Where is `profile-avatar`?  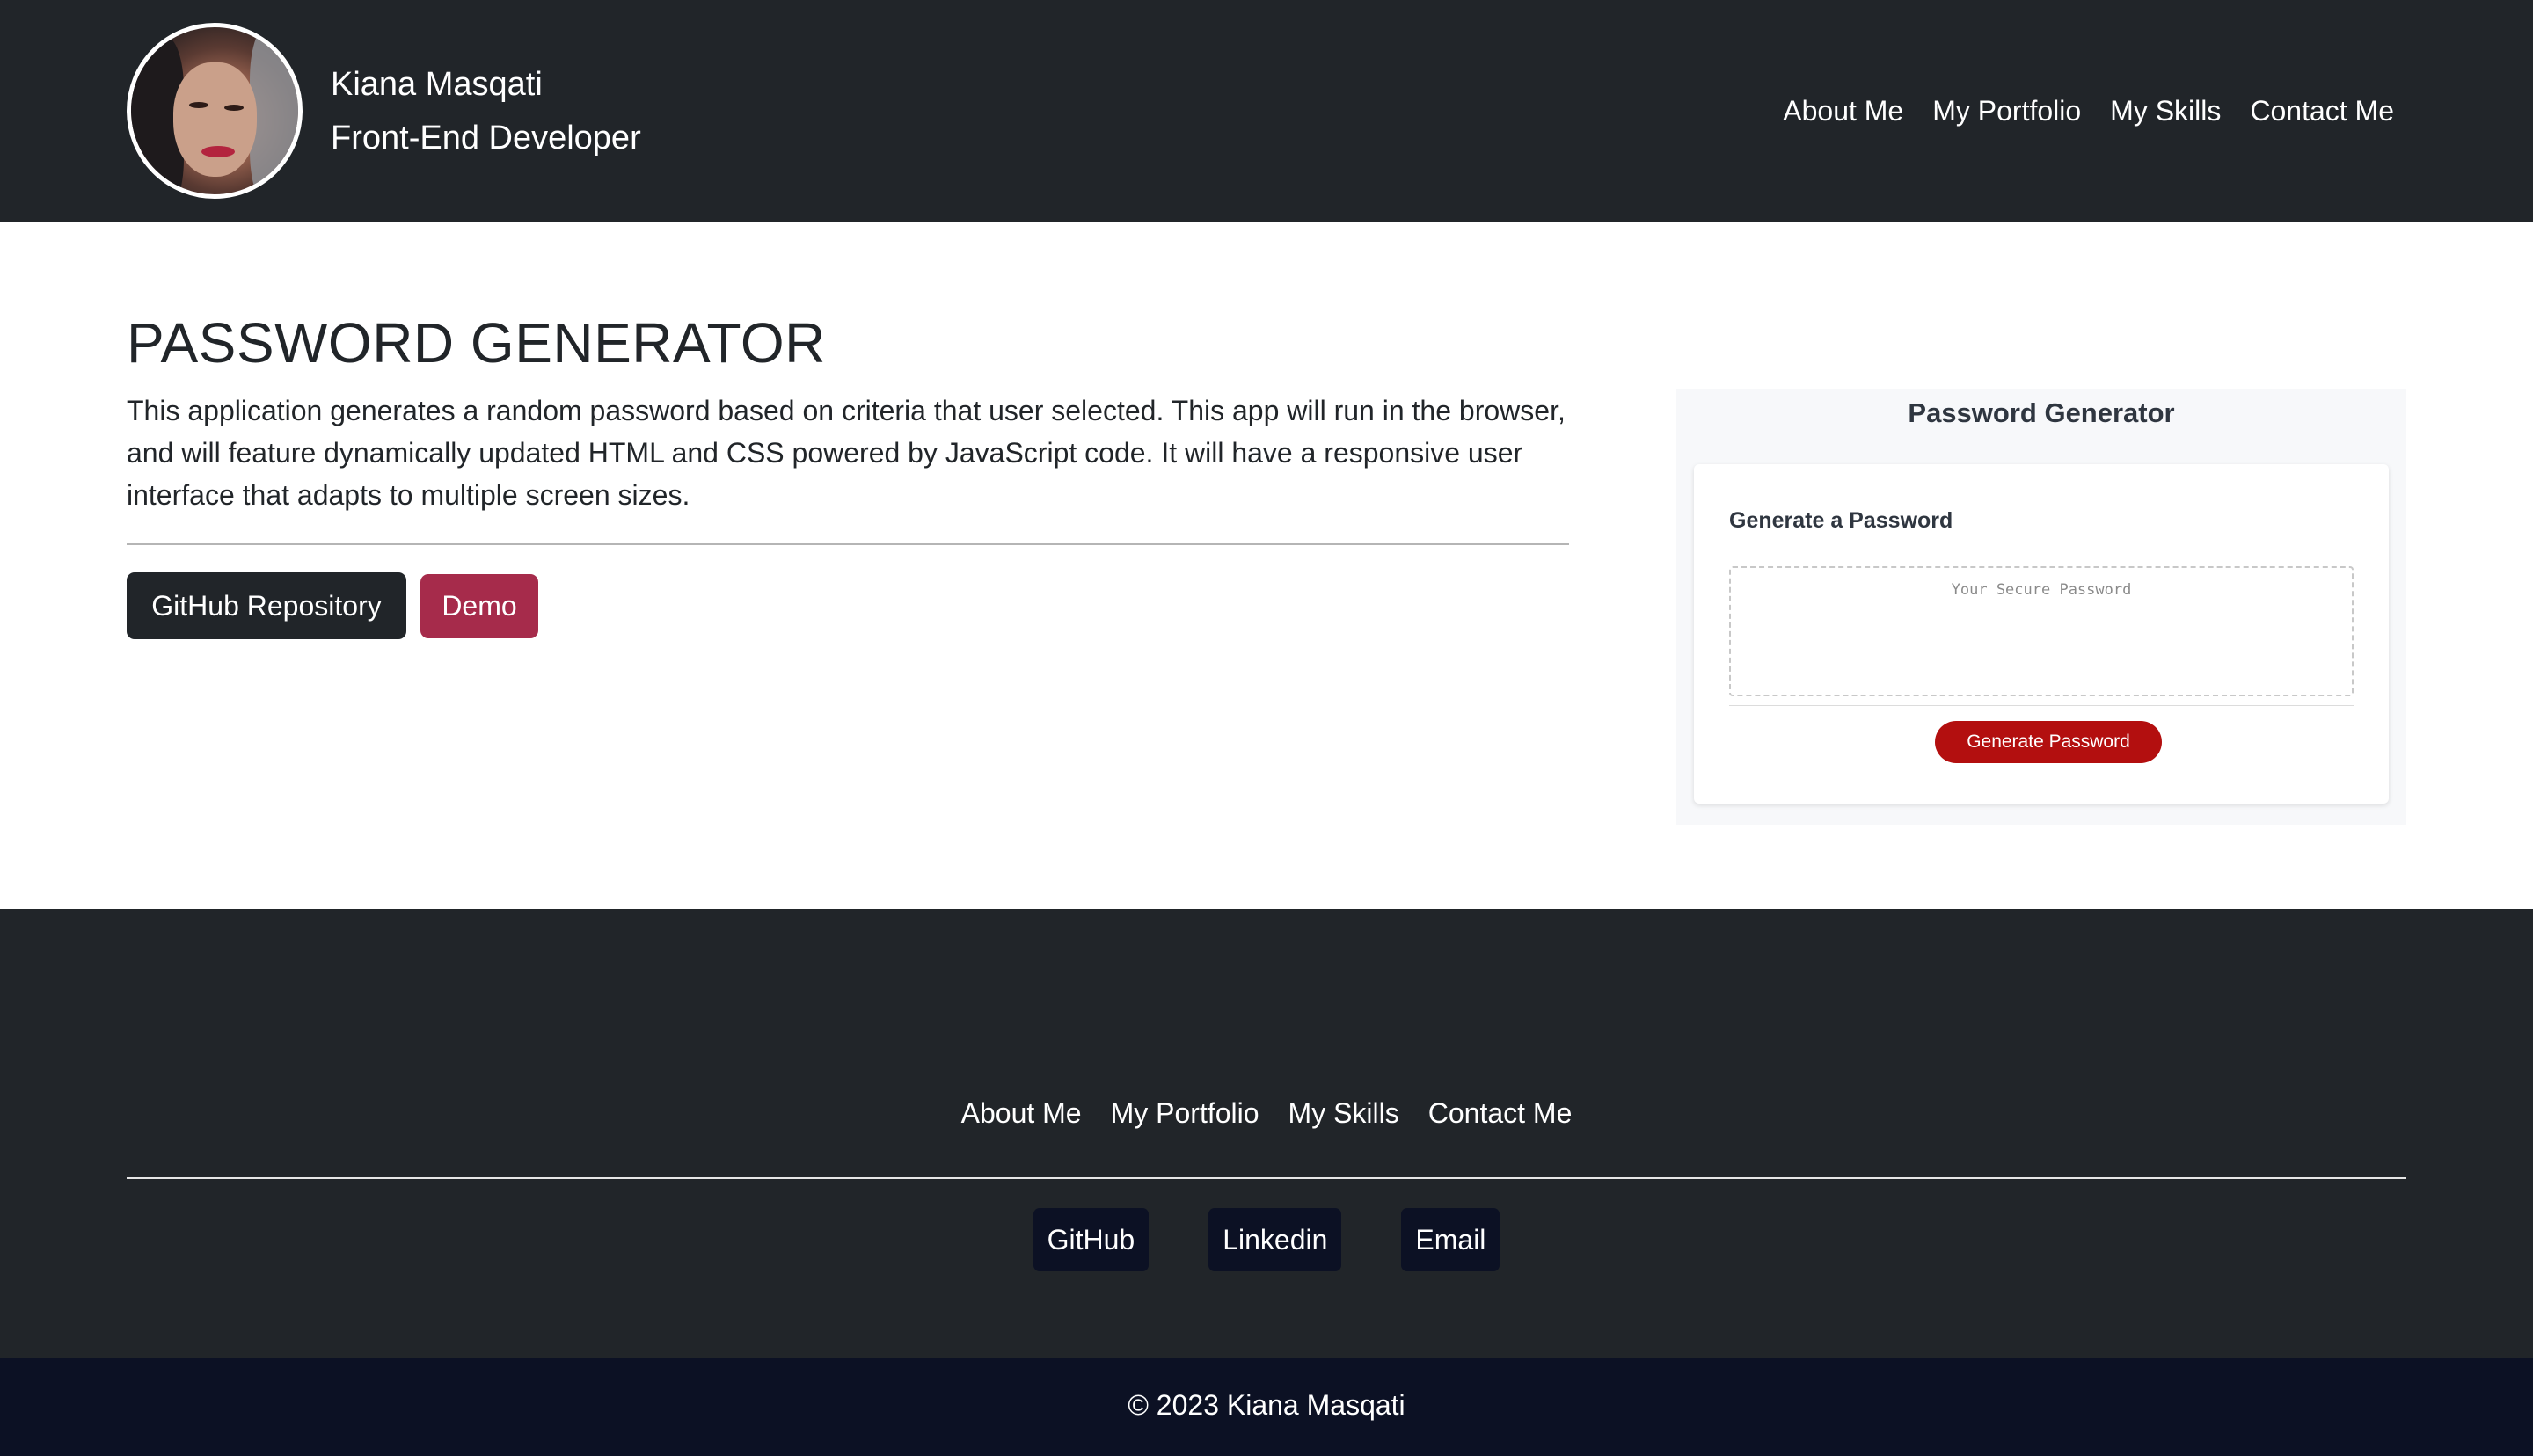
profile-avatar is located at coordinates (215, 111).